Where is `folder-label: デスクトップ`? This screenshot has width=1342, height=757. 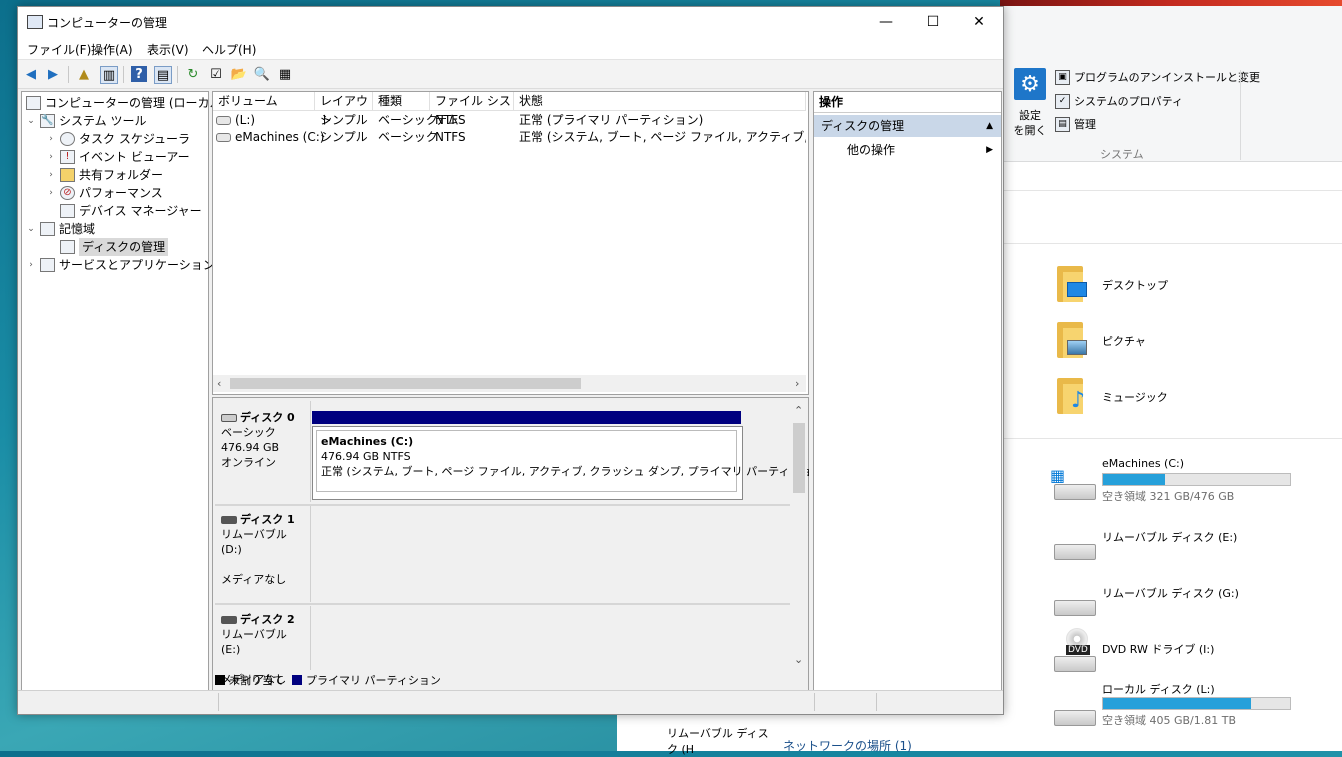 folder-label: デスクトップ is located at coordinates (1135, 285).